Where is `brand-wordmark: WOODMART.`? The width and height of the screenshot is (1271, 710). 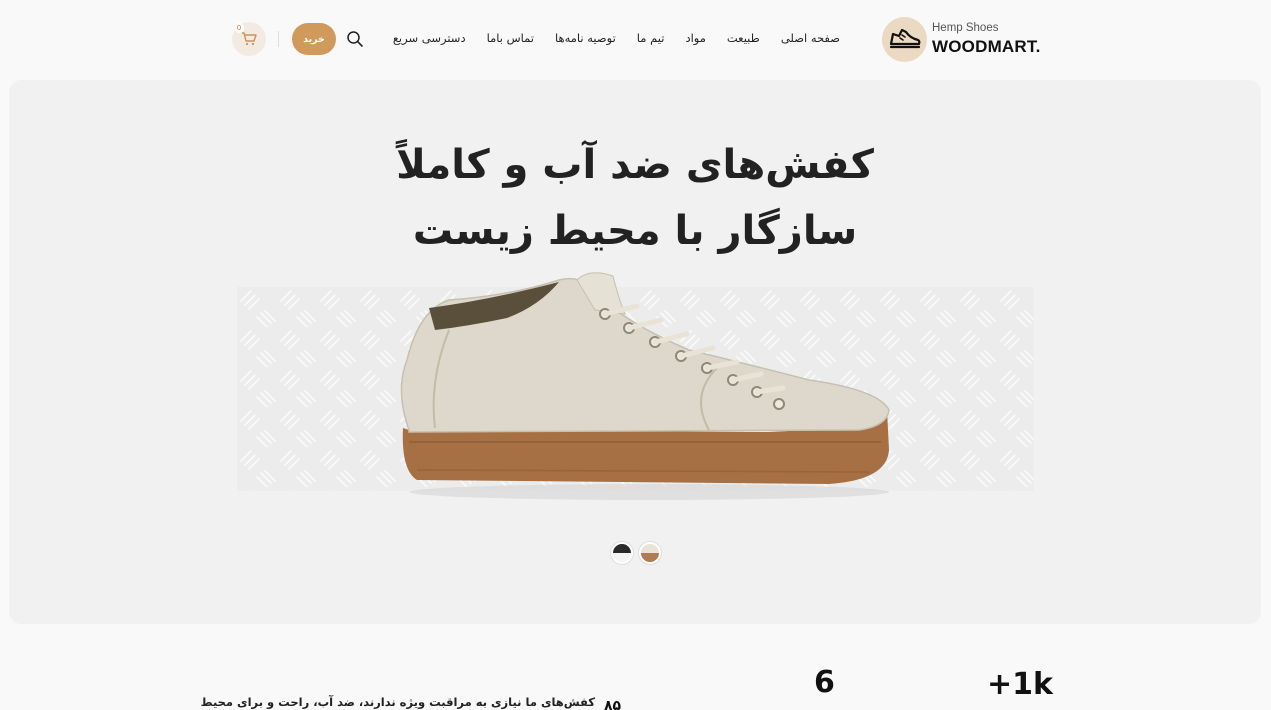 brand-wordmark: WOODMART. is located at coordinates (986, 47).